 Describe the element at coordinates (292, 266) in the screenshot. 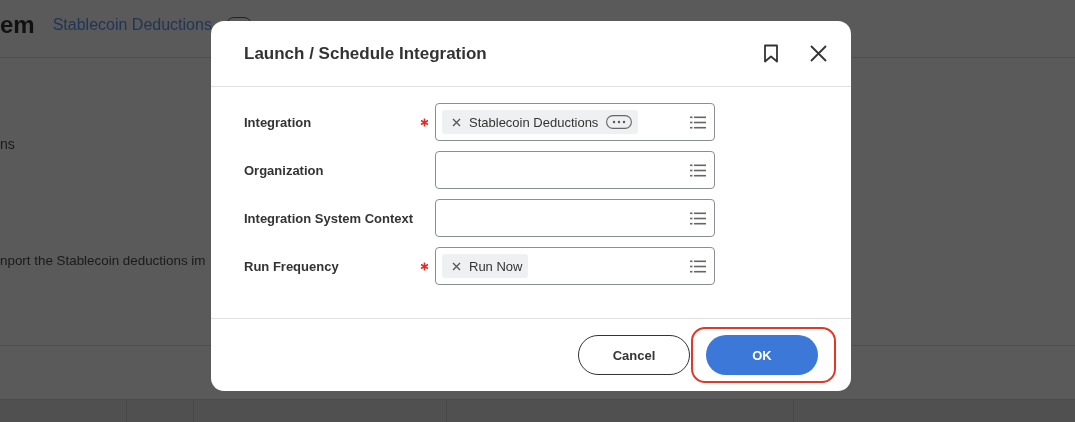

I see `field-label: Run Frequency` at that location.